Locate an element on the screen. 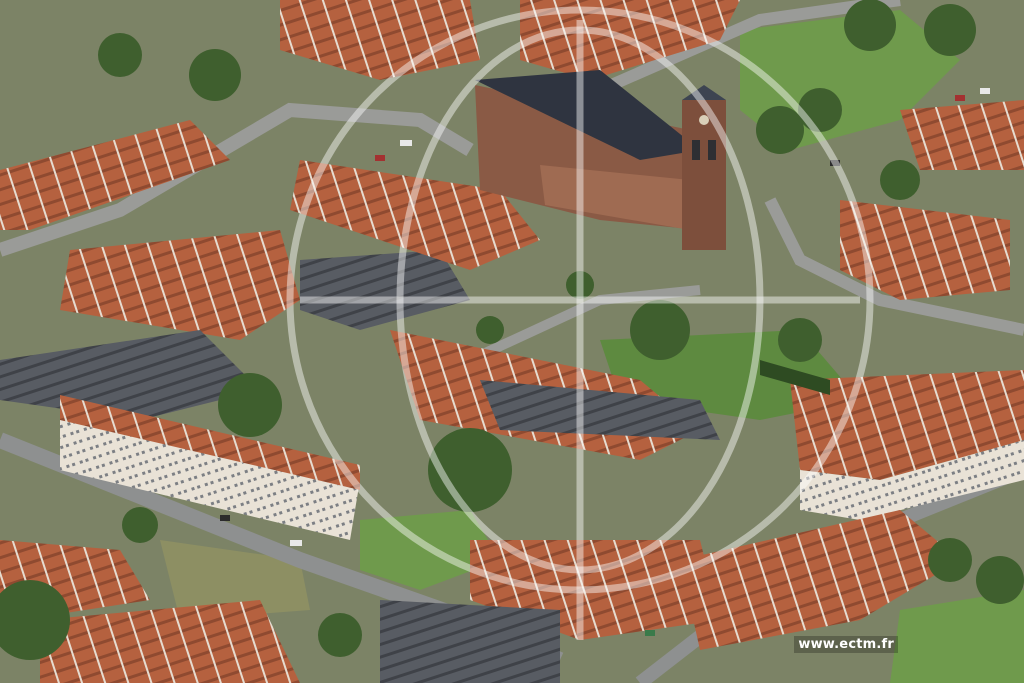 This screenshot has height=683, width=1024. houses-far-right is located at coordinates (962, 135).